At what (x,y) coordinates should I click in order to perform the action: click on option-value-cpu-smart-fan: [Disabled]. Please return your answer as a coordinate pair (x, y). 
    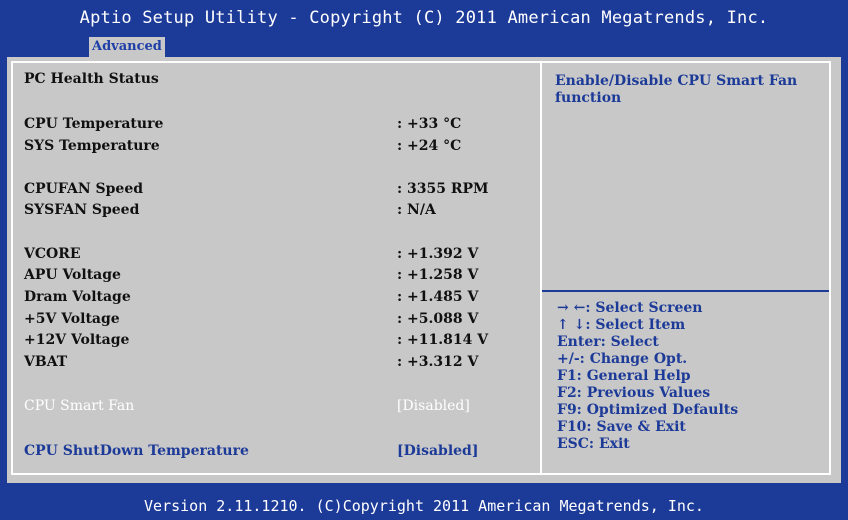
    Looking at the image, I should click on (433, 406).